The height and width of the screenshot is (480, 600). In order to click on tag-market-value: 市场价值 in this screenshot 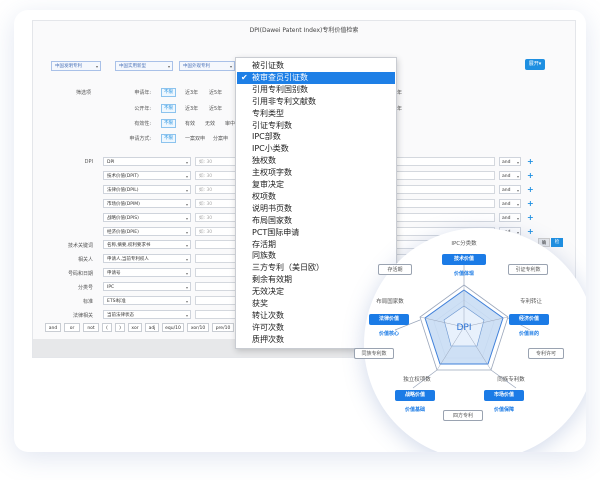, I will do `click(504, 395)`.